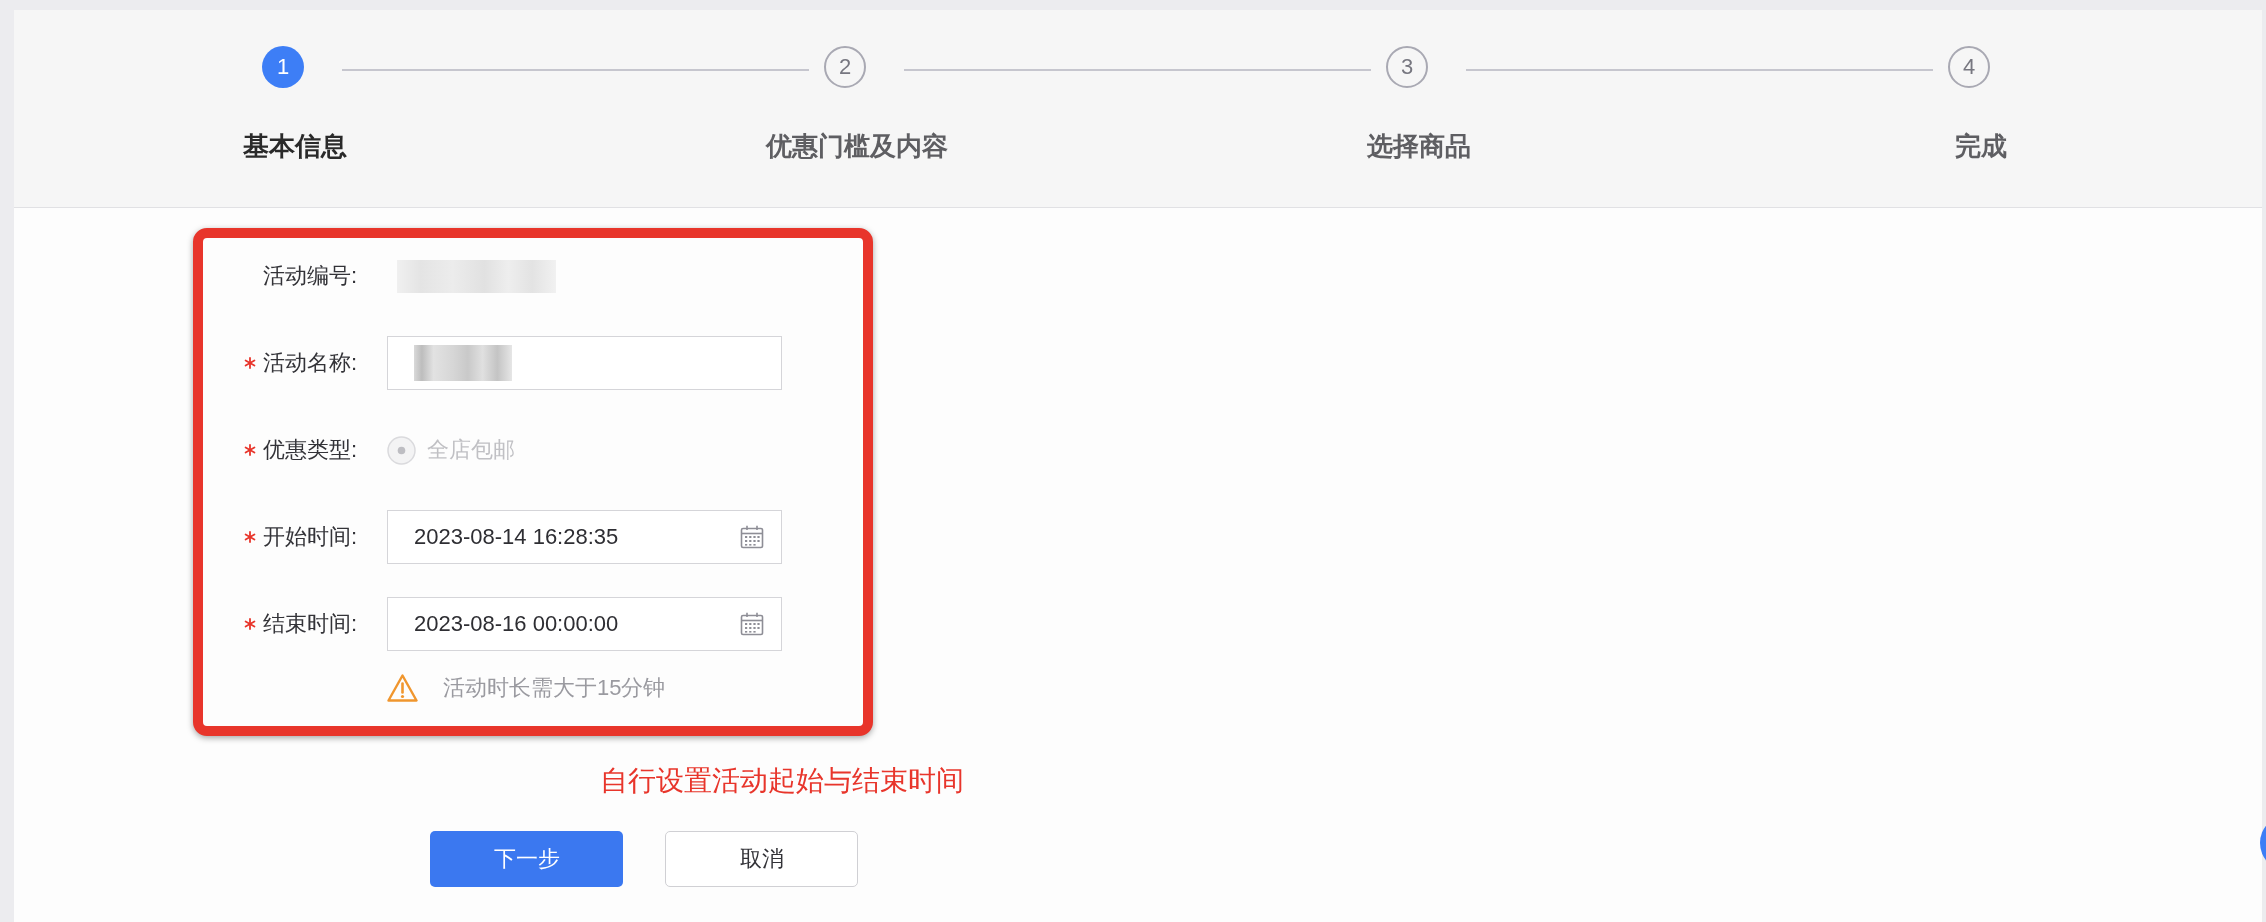 The image size is (2266, 922). I want to click on step-number: 2, so click(845, 67).